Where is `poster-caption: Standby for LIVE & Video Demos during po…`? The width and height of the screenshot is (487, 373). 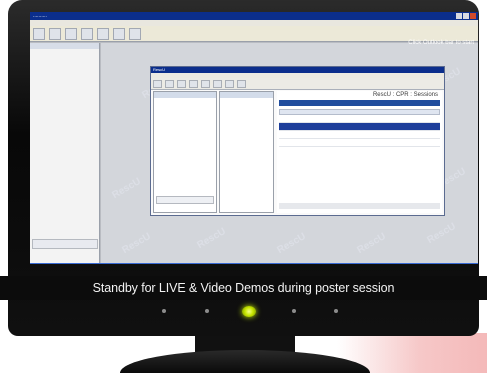 poster-caption: Standby for LIVE & Video Demos during po… is located at coordinates (243, 288).